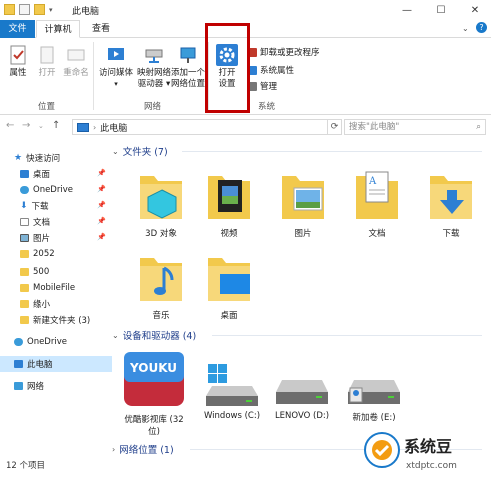 The width and height of the screenshot is (491, 477). Describe the element at coordinates (161, 195) in the screenshot. I see `3d-objects-icon` at that location.